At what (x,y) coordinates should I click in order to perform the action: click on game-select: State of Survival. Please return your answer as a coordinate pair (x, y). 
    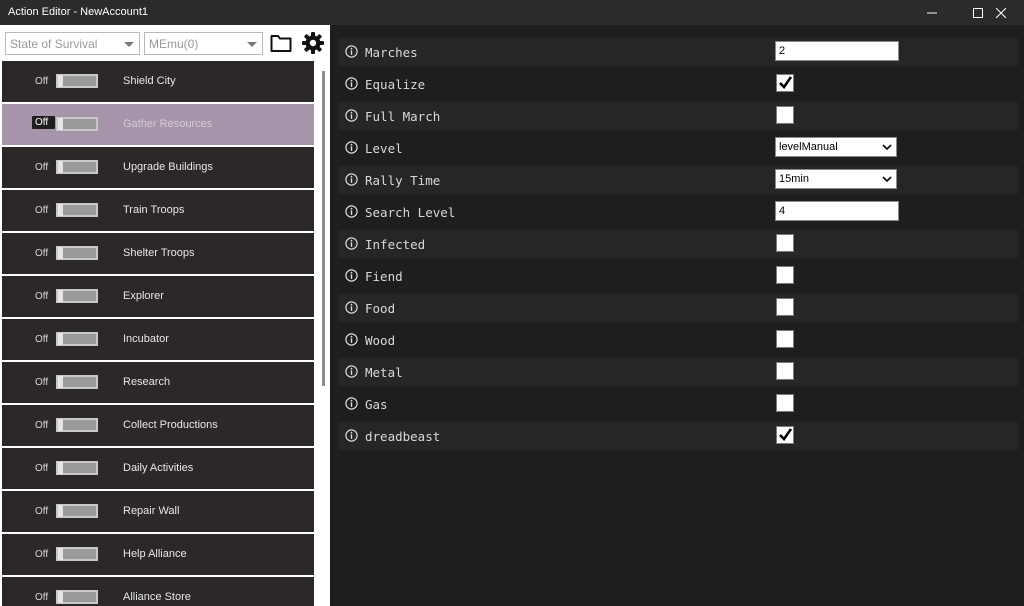
    Looking at the image, I should click on (72, 43).